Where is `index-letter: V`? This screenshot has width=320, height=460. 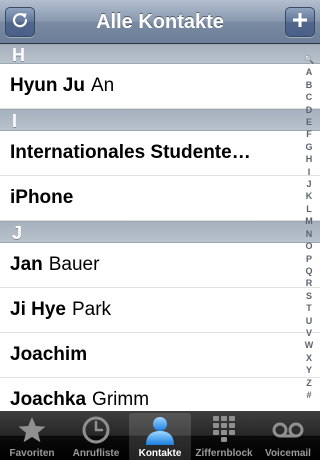 index-letter: V is located at coordinates (309, 333).